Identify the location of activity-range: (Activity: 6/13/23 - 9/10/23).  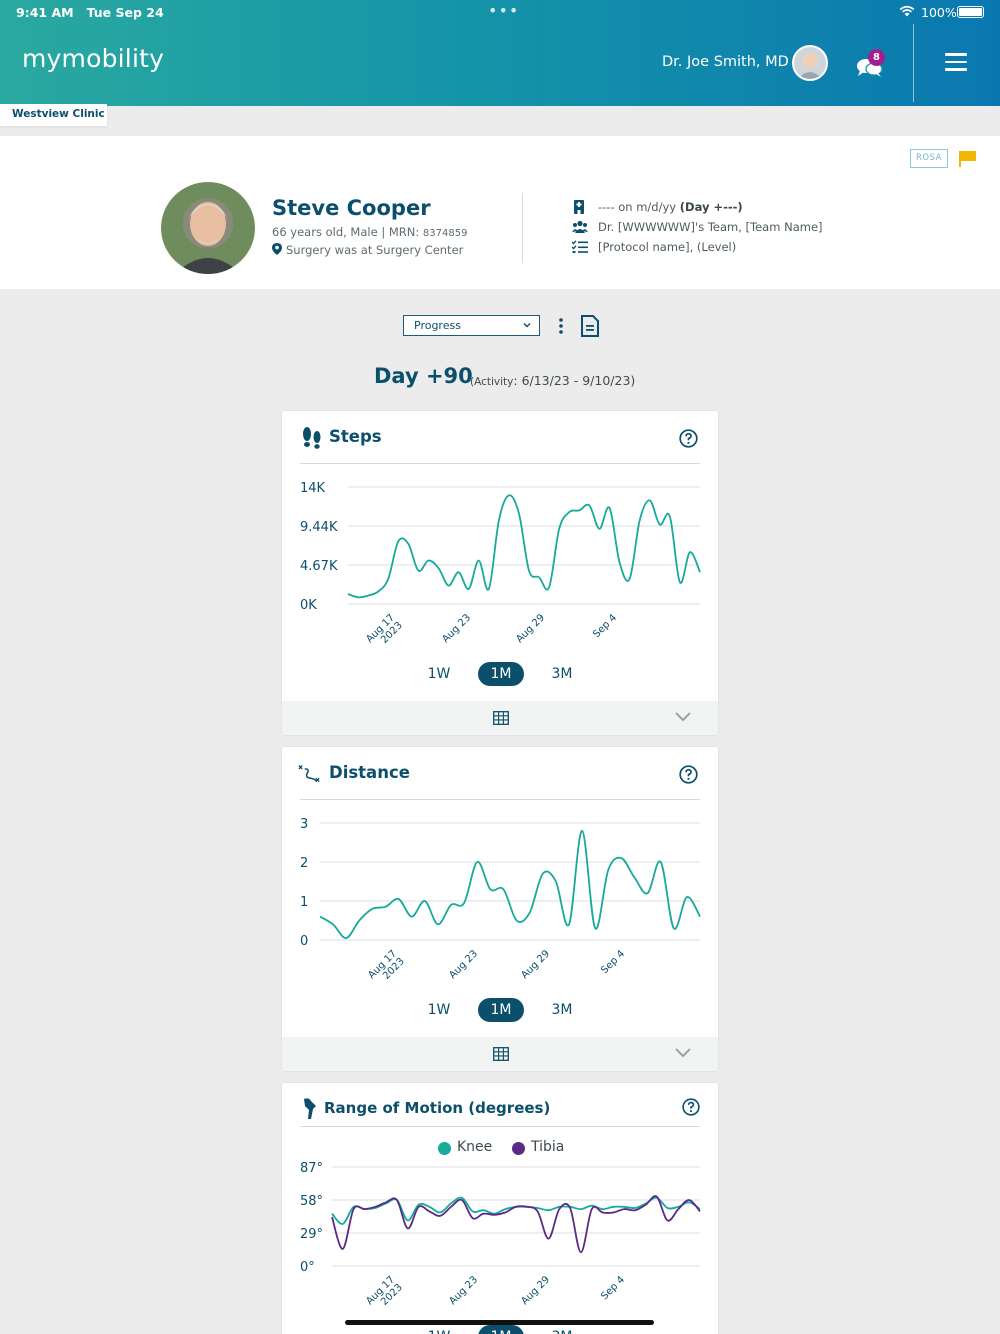
(553, 380).